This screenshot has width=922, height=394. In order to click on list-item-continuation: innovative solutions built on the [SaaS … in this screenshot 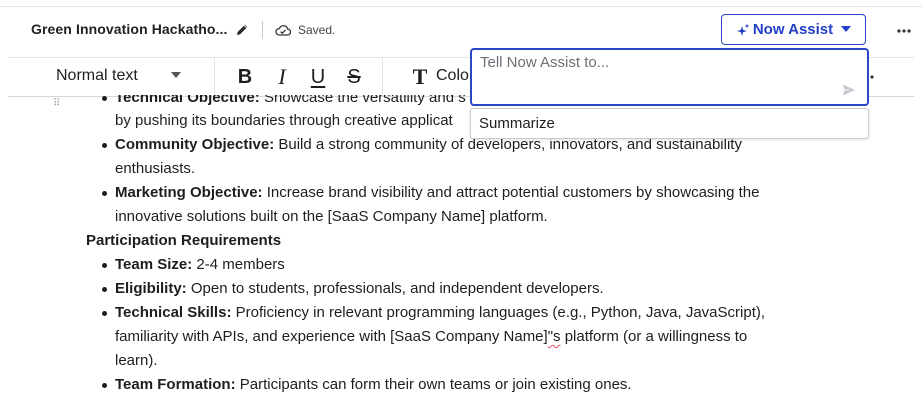, I will do `click(455, 217)`.